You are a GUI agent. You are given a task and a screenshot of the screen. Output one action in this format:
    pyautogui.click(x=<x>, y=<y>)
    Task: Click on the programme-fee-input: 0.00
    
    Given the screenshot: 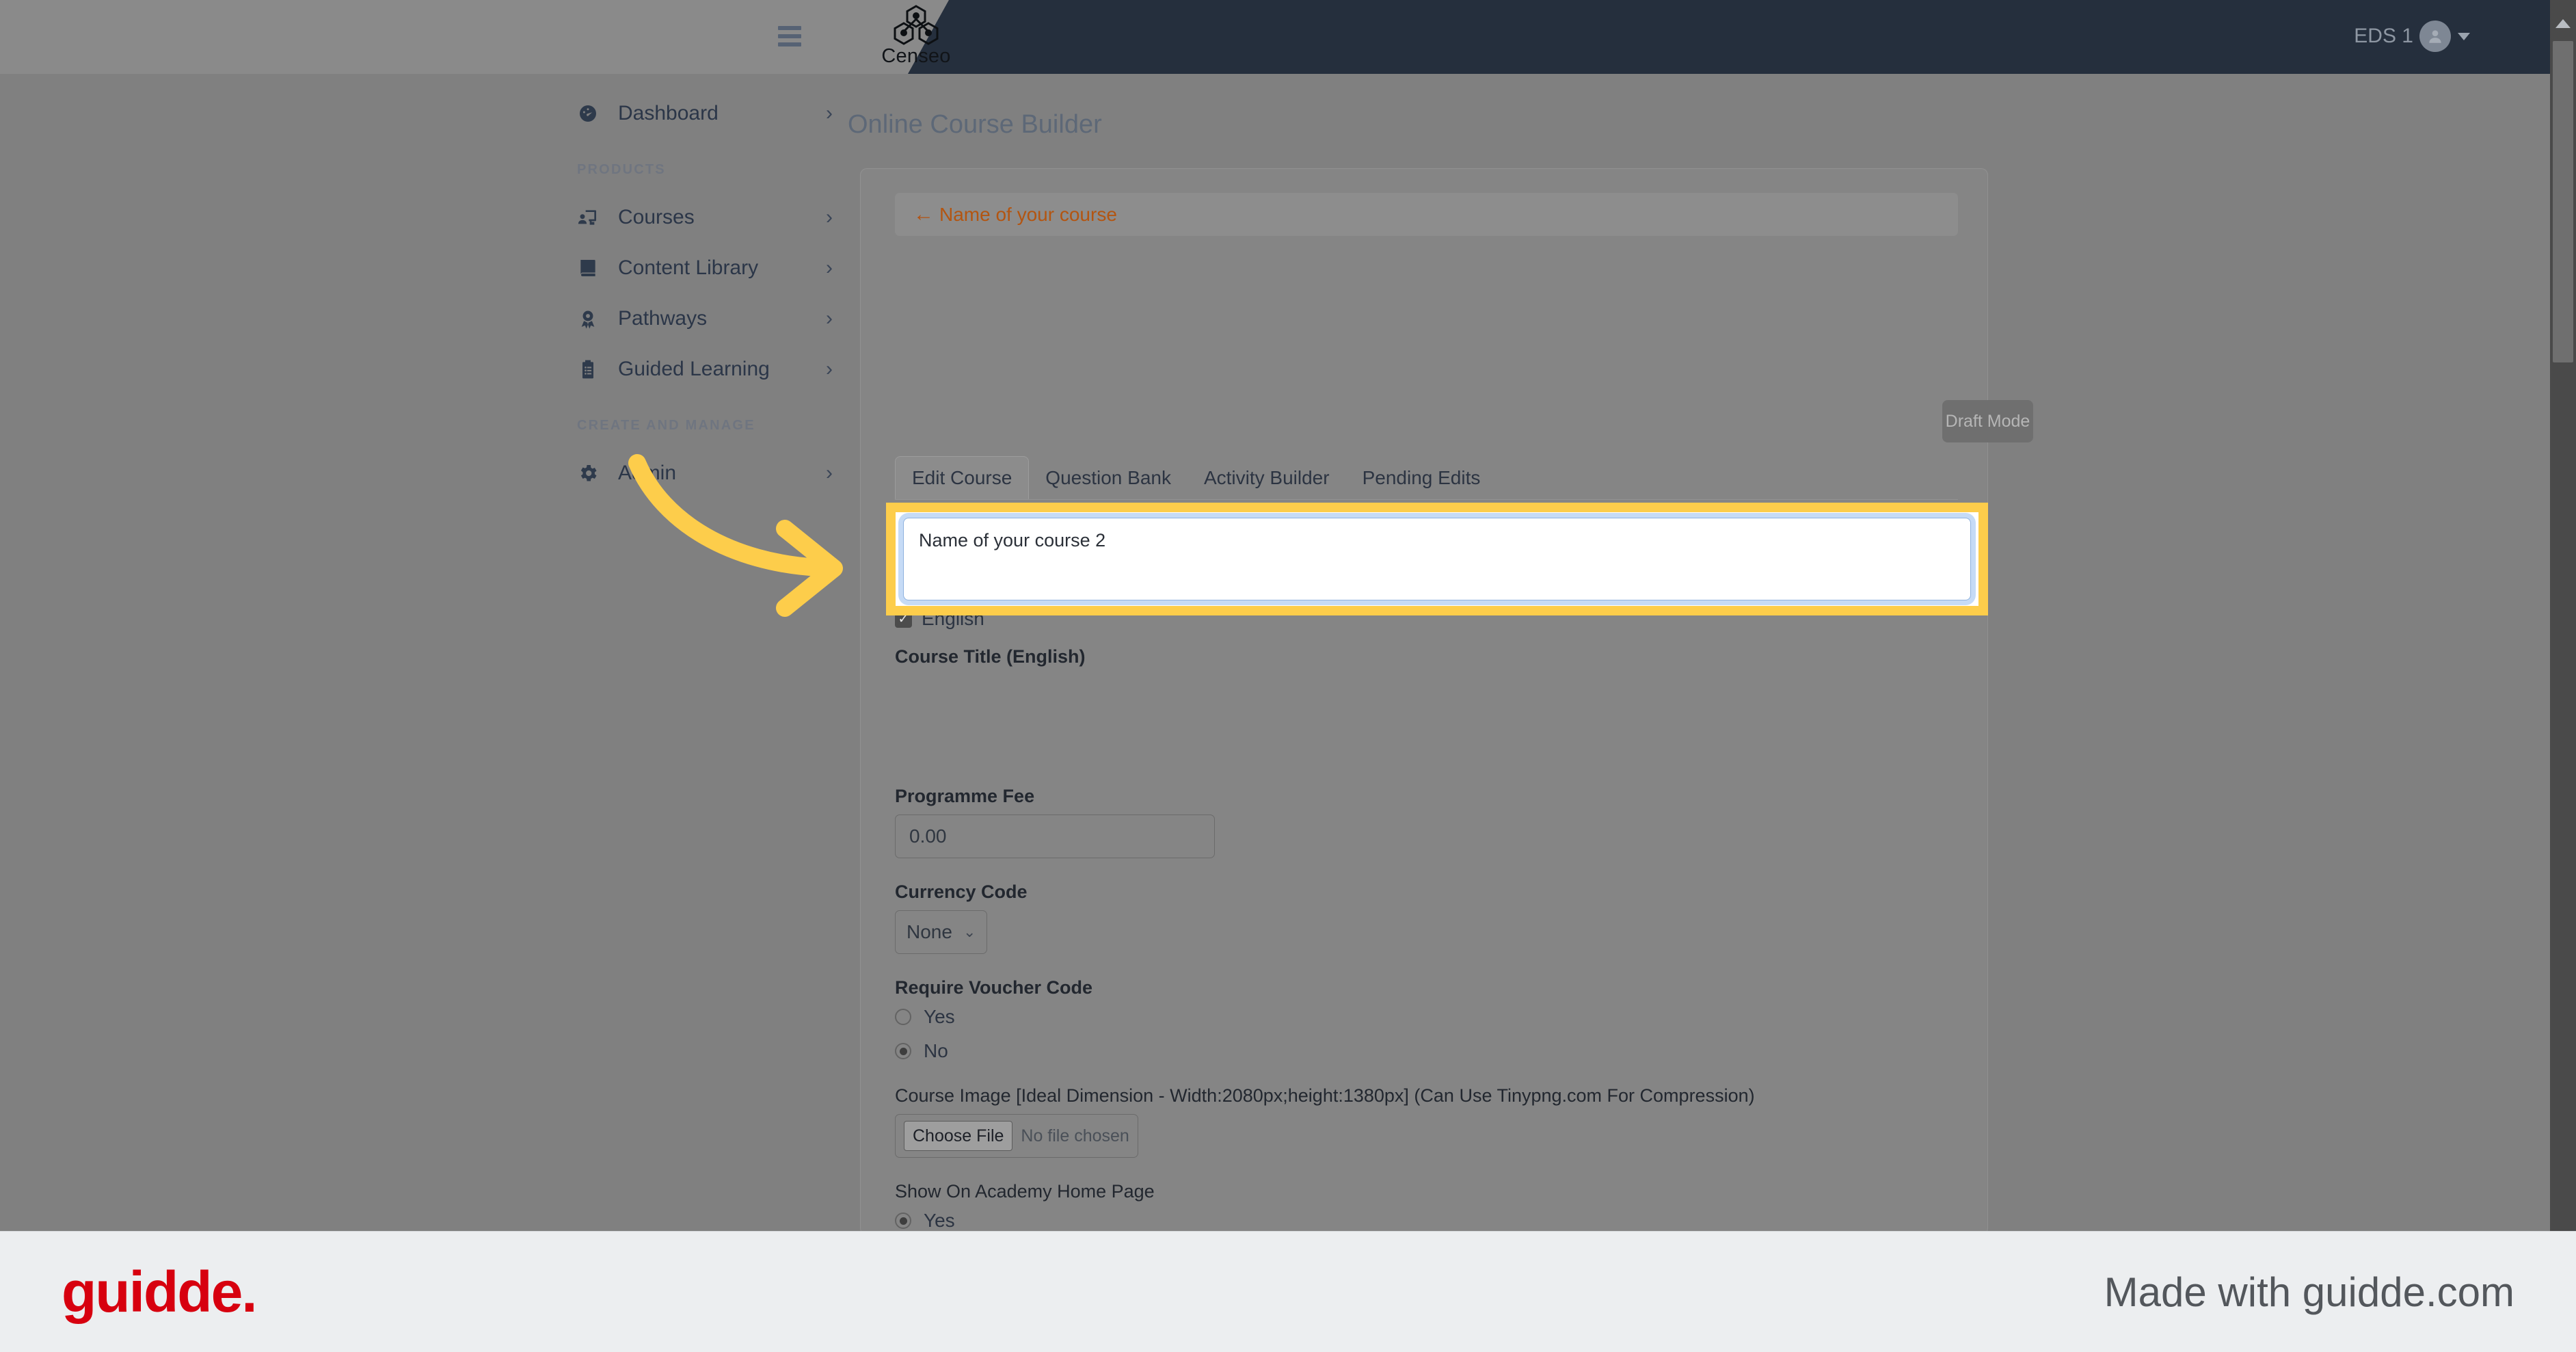 What is the action you would take?
    pyautogui.click(x=1055, y=836)
    